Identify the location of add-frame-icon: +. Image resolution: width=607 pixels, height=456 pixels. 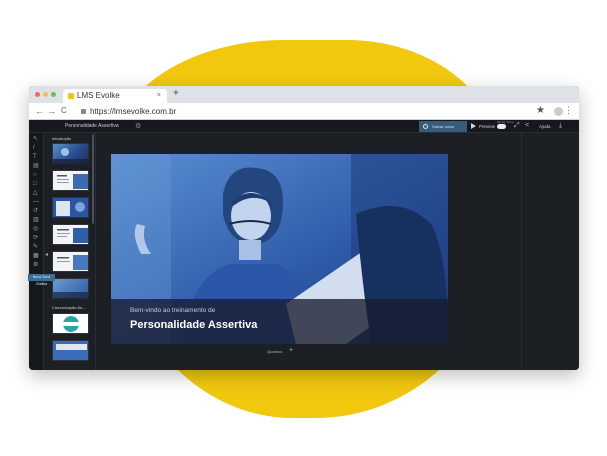
(291, 350).